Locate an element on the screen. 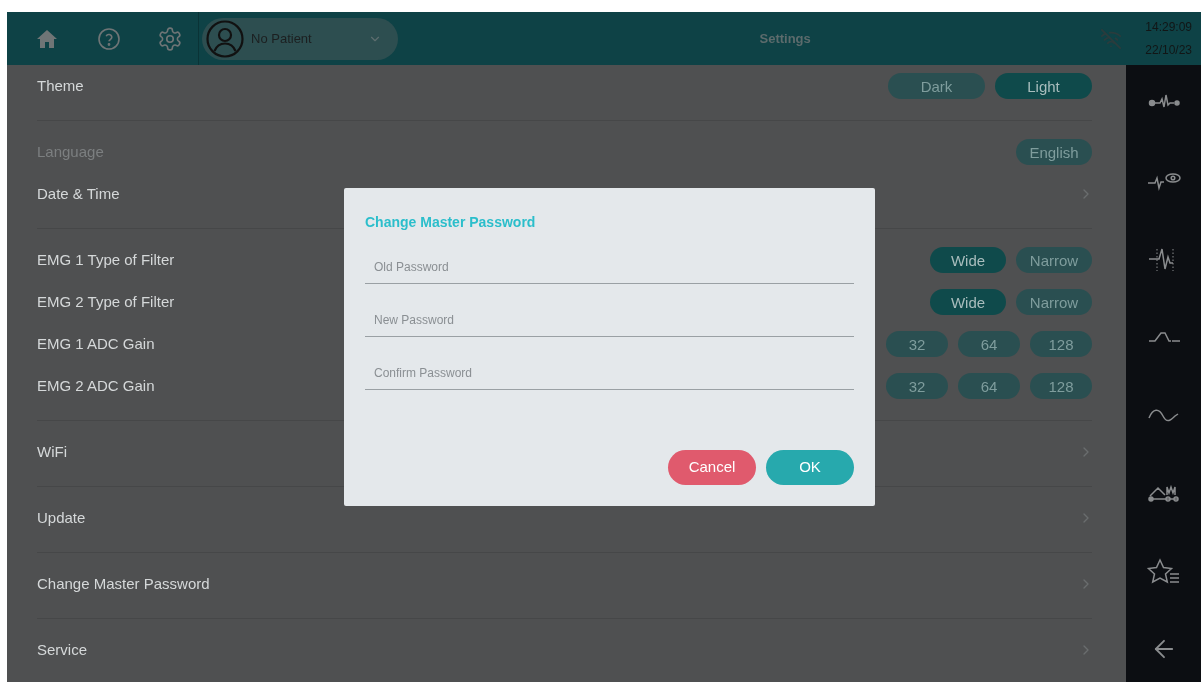  setting-label: Service is located at coordinates (62, 649).